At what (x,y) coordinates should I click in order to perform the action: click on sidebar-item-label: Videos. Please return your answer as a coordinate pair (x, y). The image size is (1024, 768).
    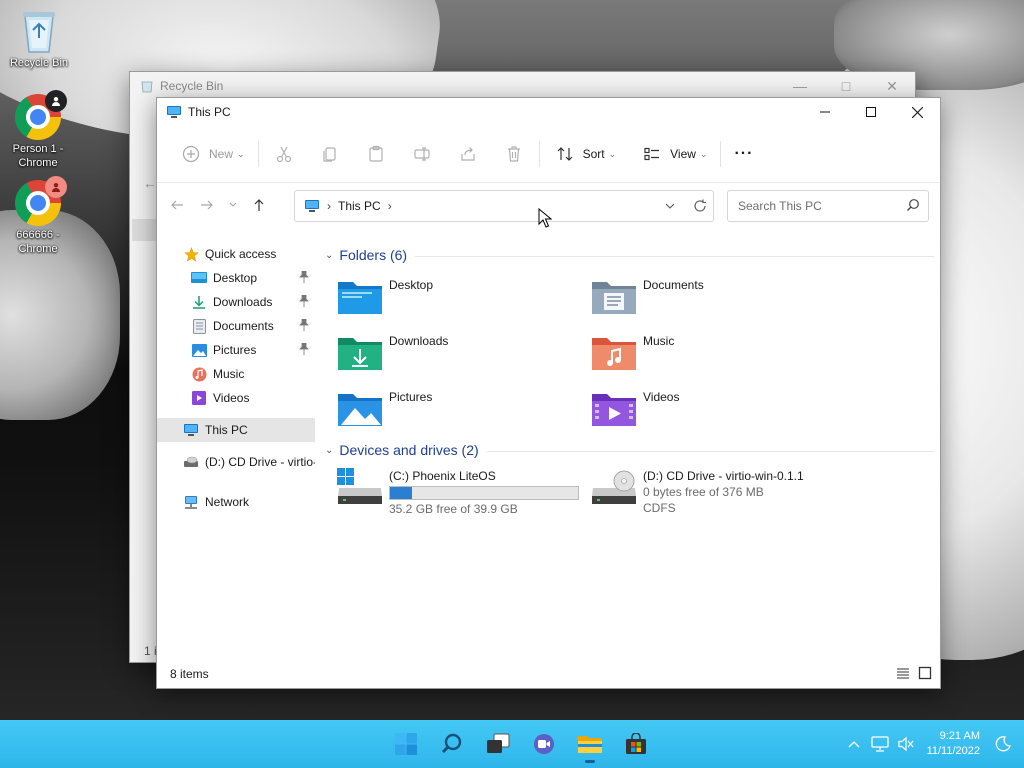
    Looking at the image, I should click on (231, 398).